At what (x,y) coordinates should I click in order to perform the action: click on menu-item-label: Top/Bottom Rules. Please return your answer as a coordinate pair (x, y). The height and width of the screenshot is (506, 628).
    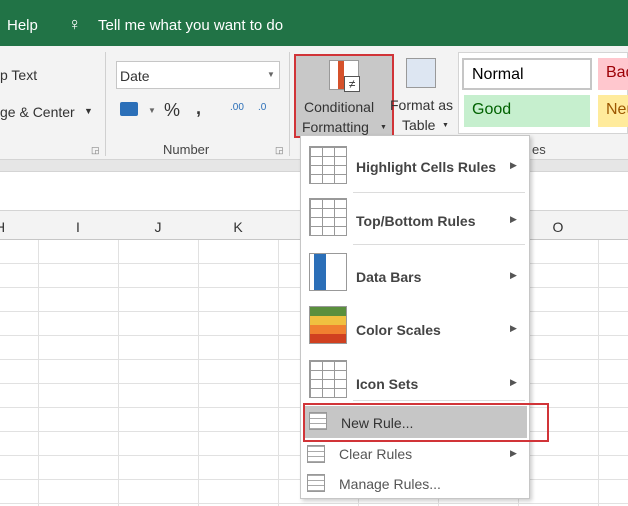
    Looking at the image, I should click on (416, 221).